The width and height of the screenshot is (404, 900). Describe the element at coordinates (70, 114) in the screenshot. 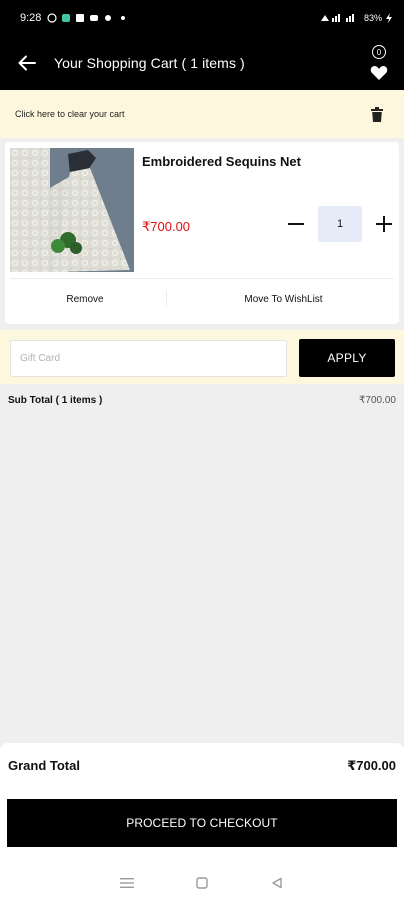

I see `clear-cart-label: Click here to clear your cart` at that location.